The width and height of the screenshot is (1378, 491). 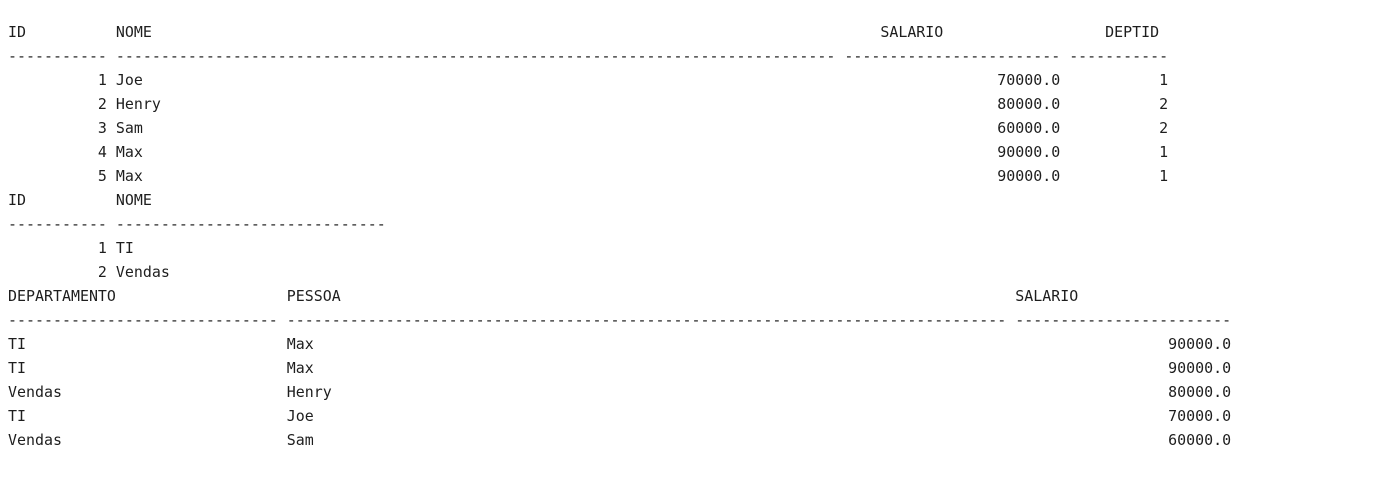 I want to click on department-row: 2 Vendas, so click(x=89, y=272).